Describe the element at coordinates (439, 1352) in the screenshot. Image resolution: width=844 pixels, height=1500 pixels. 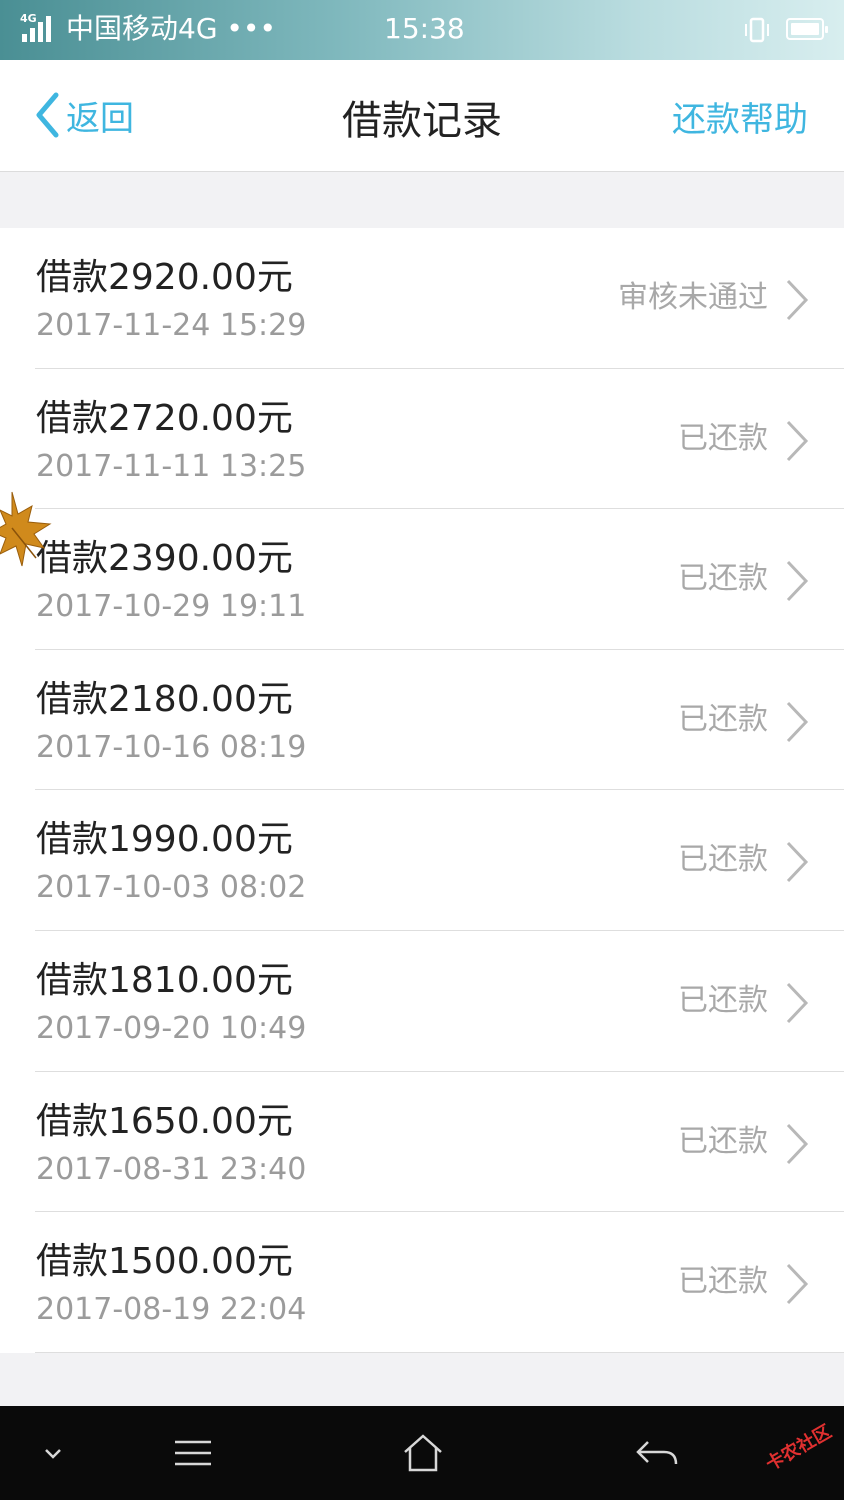
I see `divider` at that location.